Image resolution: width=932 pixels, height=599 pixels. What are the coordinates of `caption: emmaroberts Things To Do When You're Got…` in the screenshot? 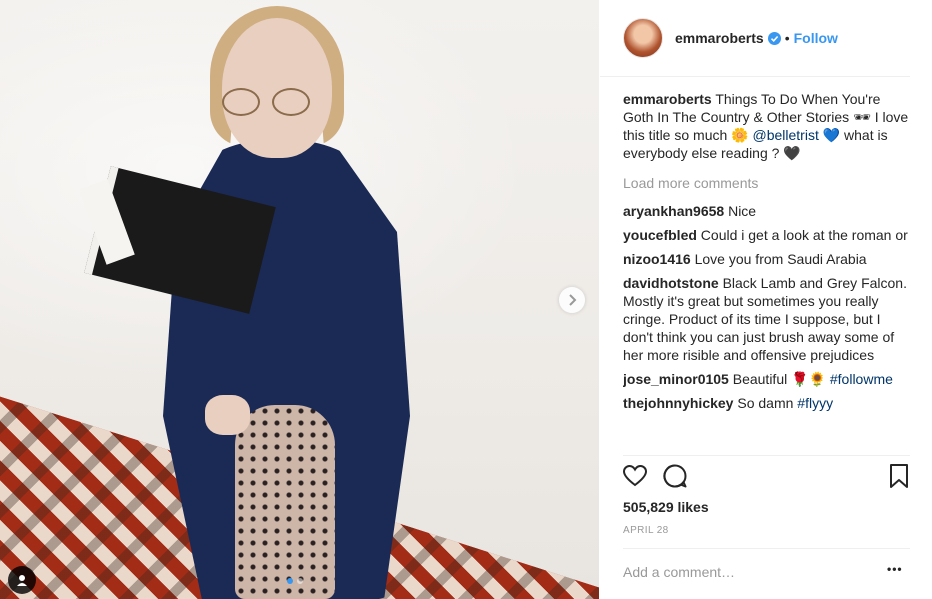 It's located at (766, 126).